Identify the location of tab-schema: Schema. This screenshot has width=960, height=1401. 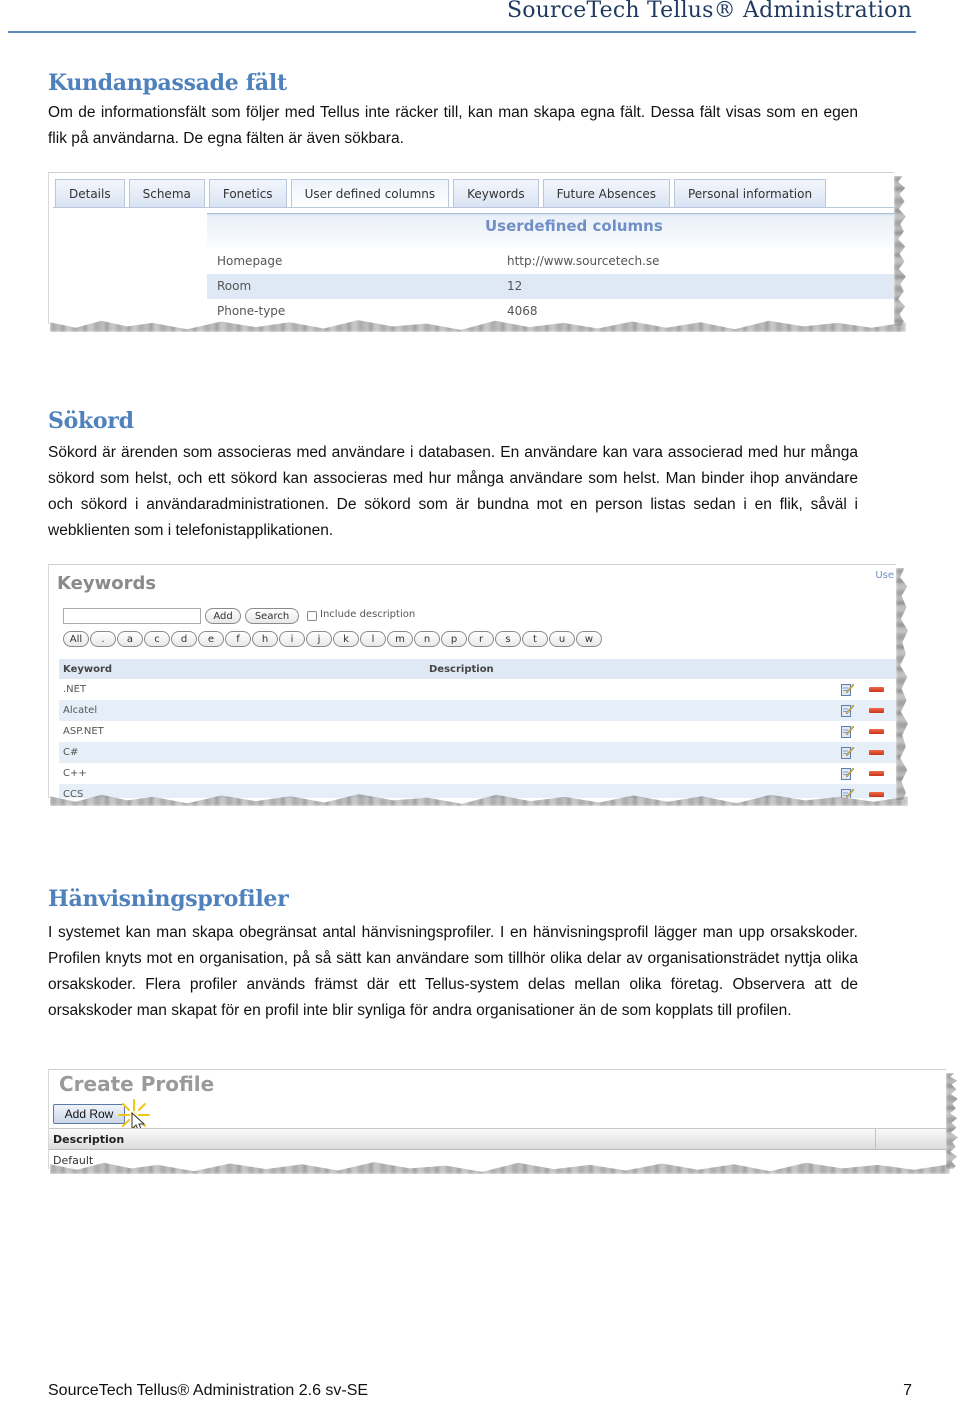
(166, 193).